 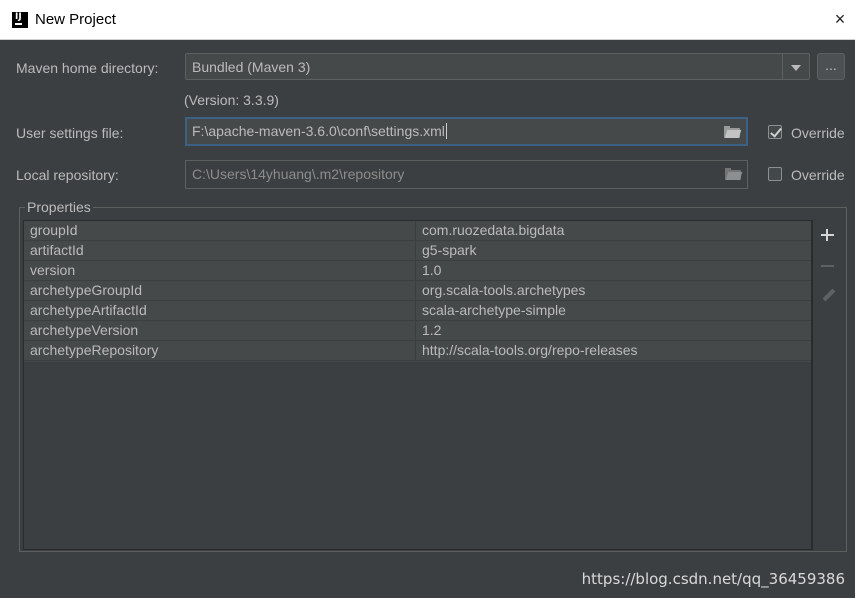 I want to click on property-key: archetypeArtifactId, so click(x=88, y=310).